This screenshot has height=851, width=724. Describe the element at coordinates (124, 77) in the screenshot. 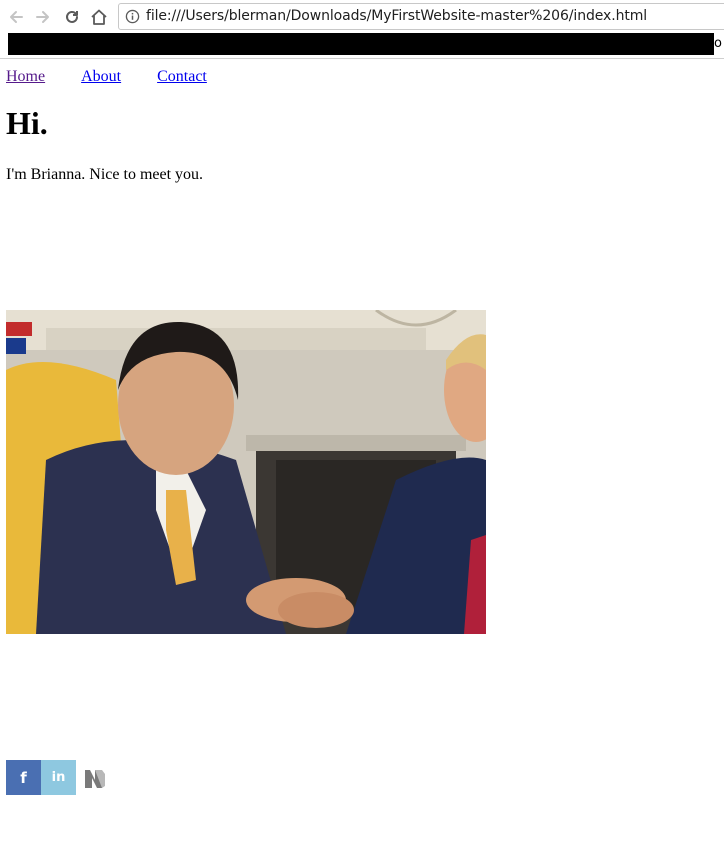

I see `site-nav: Home About Contact` at that location.